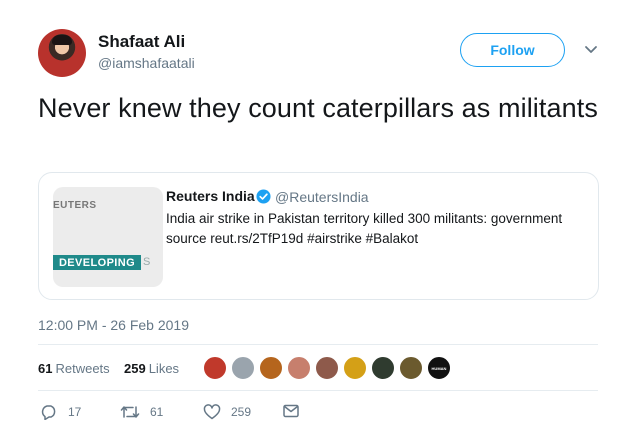  What do you see at coordinates (141, 412) in the screenshot?
I see `retweet-action: 61` at bounding box center [141, 412].